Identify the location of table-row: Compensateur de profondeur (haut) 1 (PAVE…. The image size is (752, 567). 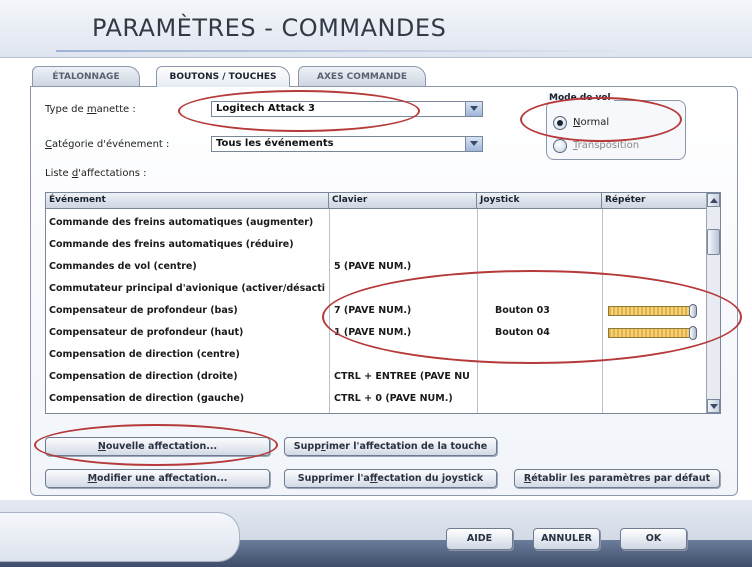
(377, 332).